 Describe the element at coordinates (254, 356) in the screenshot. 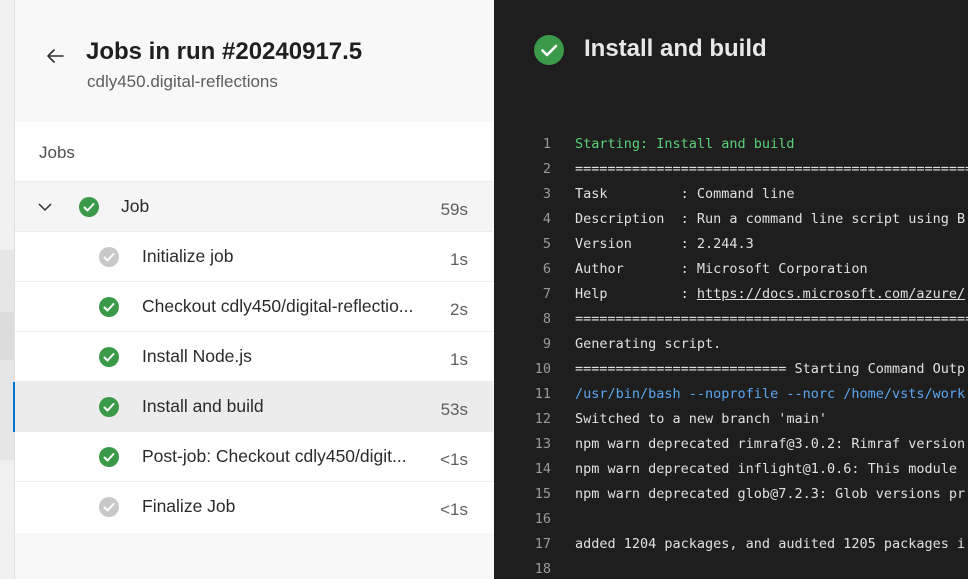

I see `job-step-row: Install Node.js 1s` at that location.